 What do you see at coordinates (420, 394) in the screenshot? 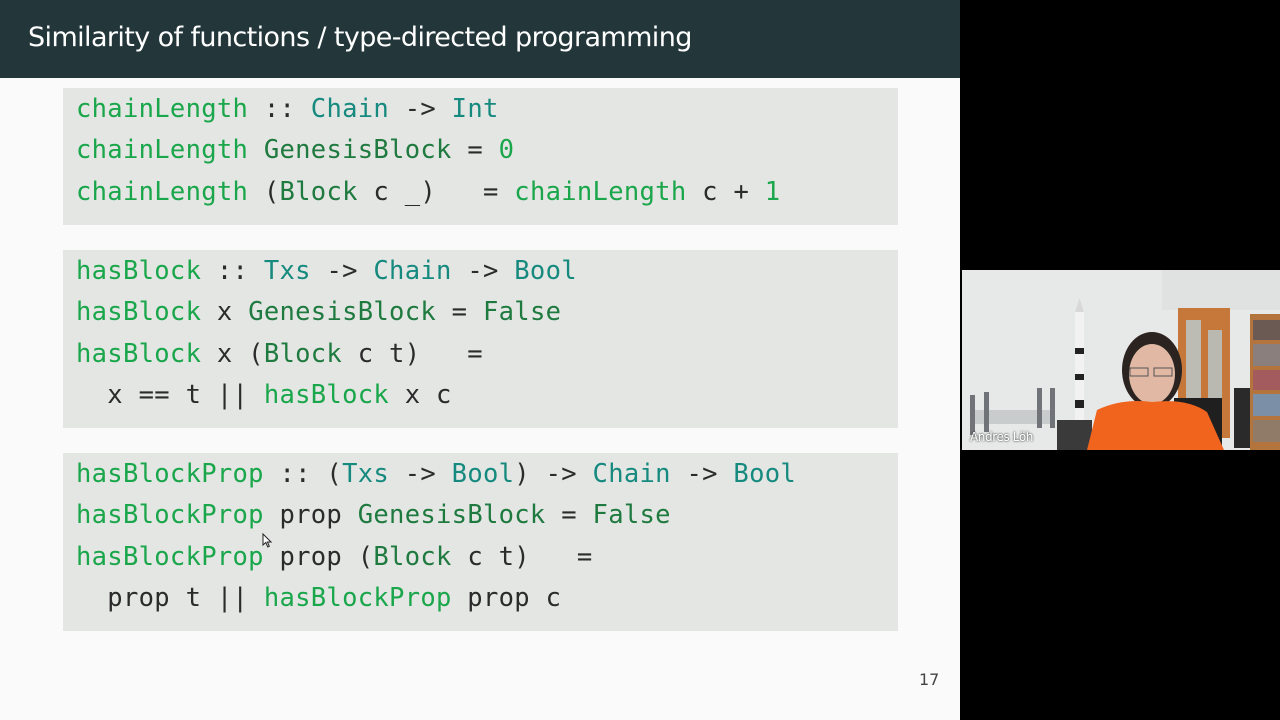
I see `code-token-var: x c` at bounding box center [420, 394].